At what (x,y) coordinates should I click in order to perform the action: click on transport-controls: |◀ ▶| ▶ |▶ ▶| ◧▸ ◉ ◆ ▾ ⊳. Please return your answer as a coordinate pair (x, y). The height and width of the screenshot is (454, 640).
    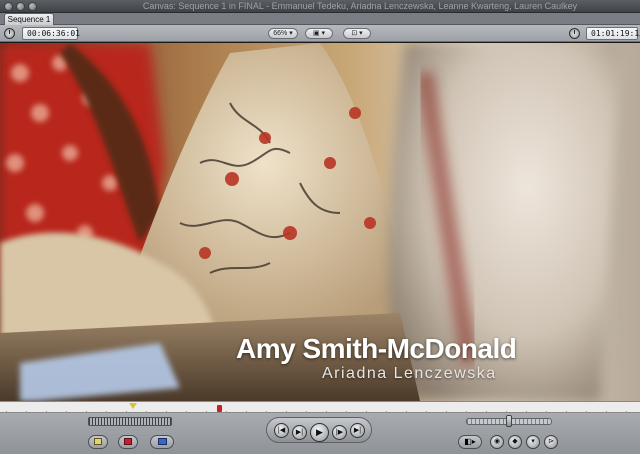
    Looking at the image, I should click on (320, 433).